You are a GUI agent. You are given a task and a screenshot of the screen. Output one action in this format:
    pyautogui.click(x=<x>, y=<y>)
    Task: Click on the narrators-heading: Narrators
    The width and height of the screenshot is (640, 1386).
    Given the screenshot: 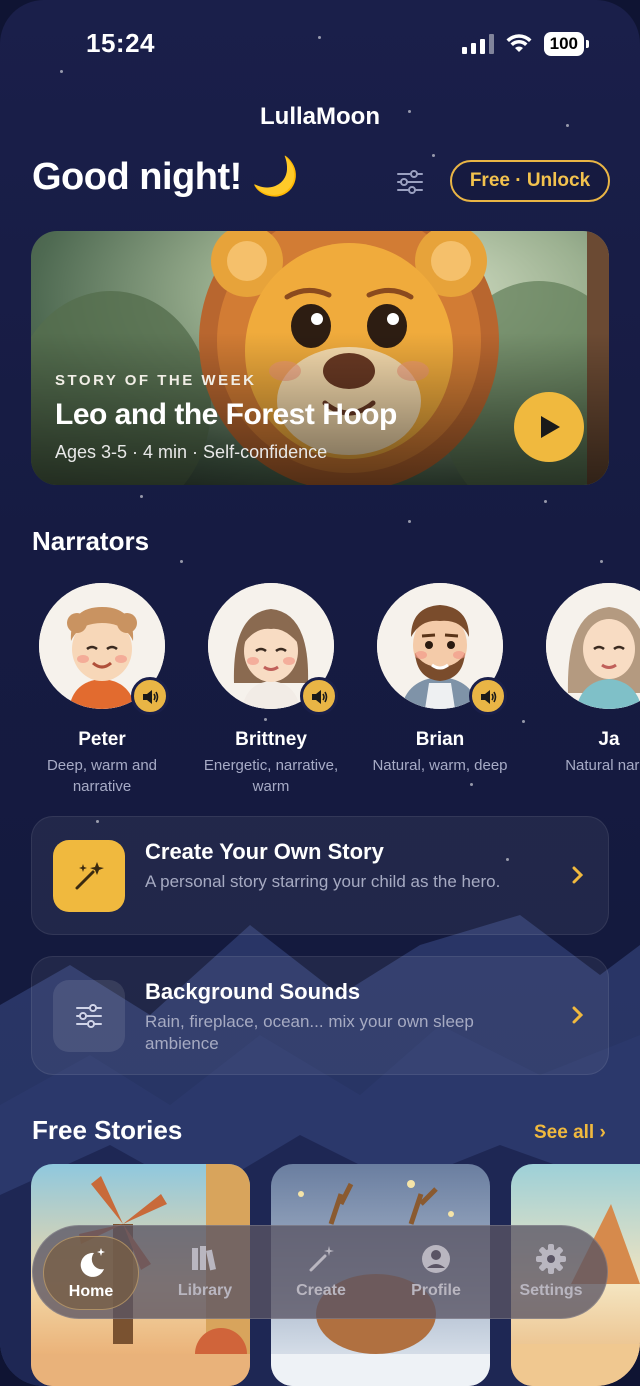 What is the action you would take?
    pyautogui.click(x=91, y=541)
    